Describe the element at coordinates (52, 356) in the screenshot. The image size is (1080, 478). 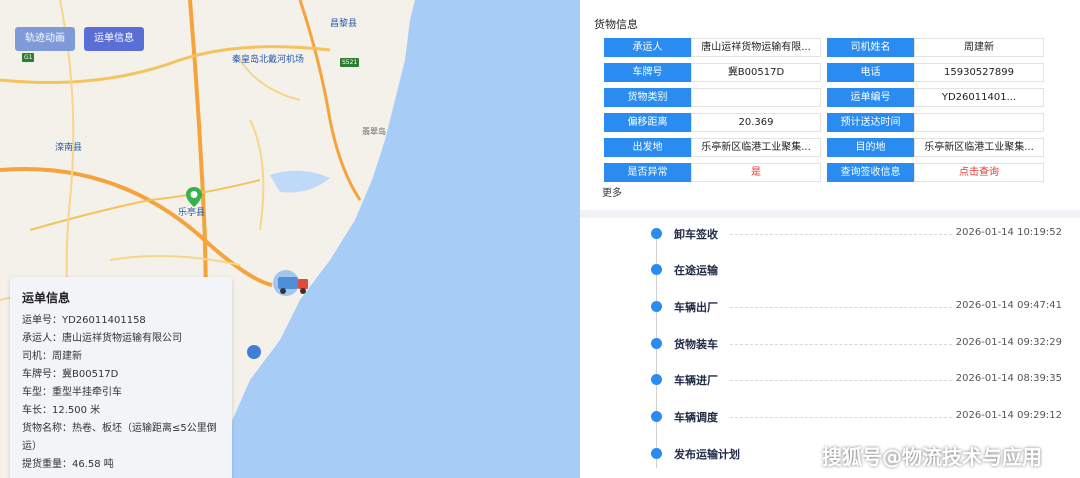
I see `info-driver: 司机：周建新` at that location.